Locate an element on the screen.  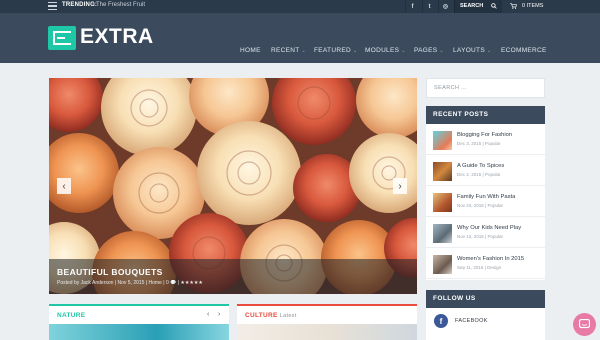
chat-button is located at coordinates (584, 324).